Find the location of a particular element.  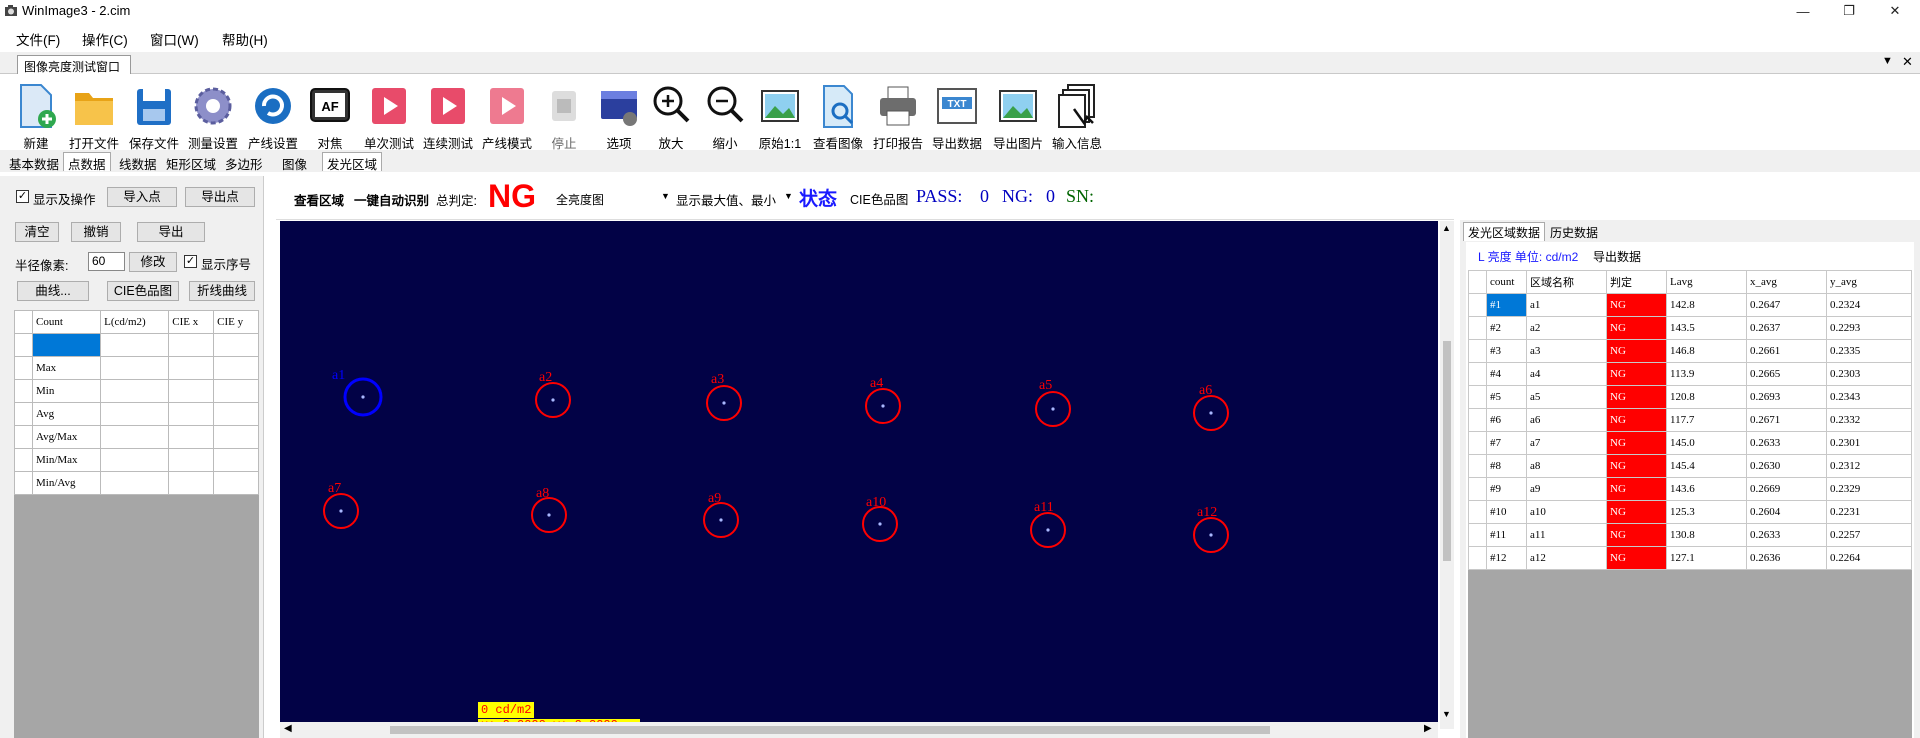

mdi-tab-image-test: 图像亮度测试窗口 is located at coordinates (74, 64).